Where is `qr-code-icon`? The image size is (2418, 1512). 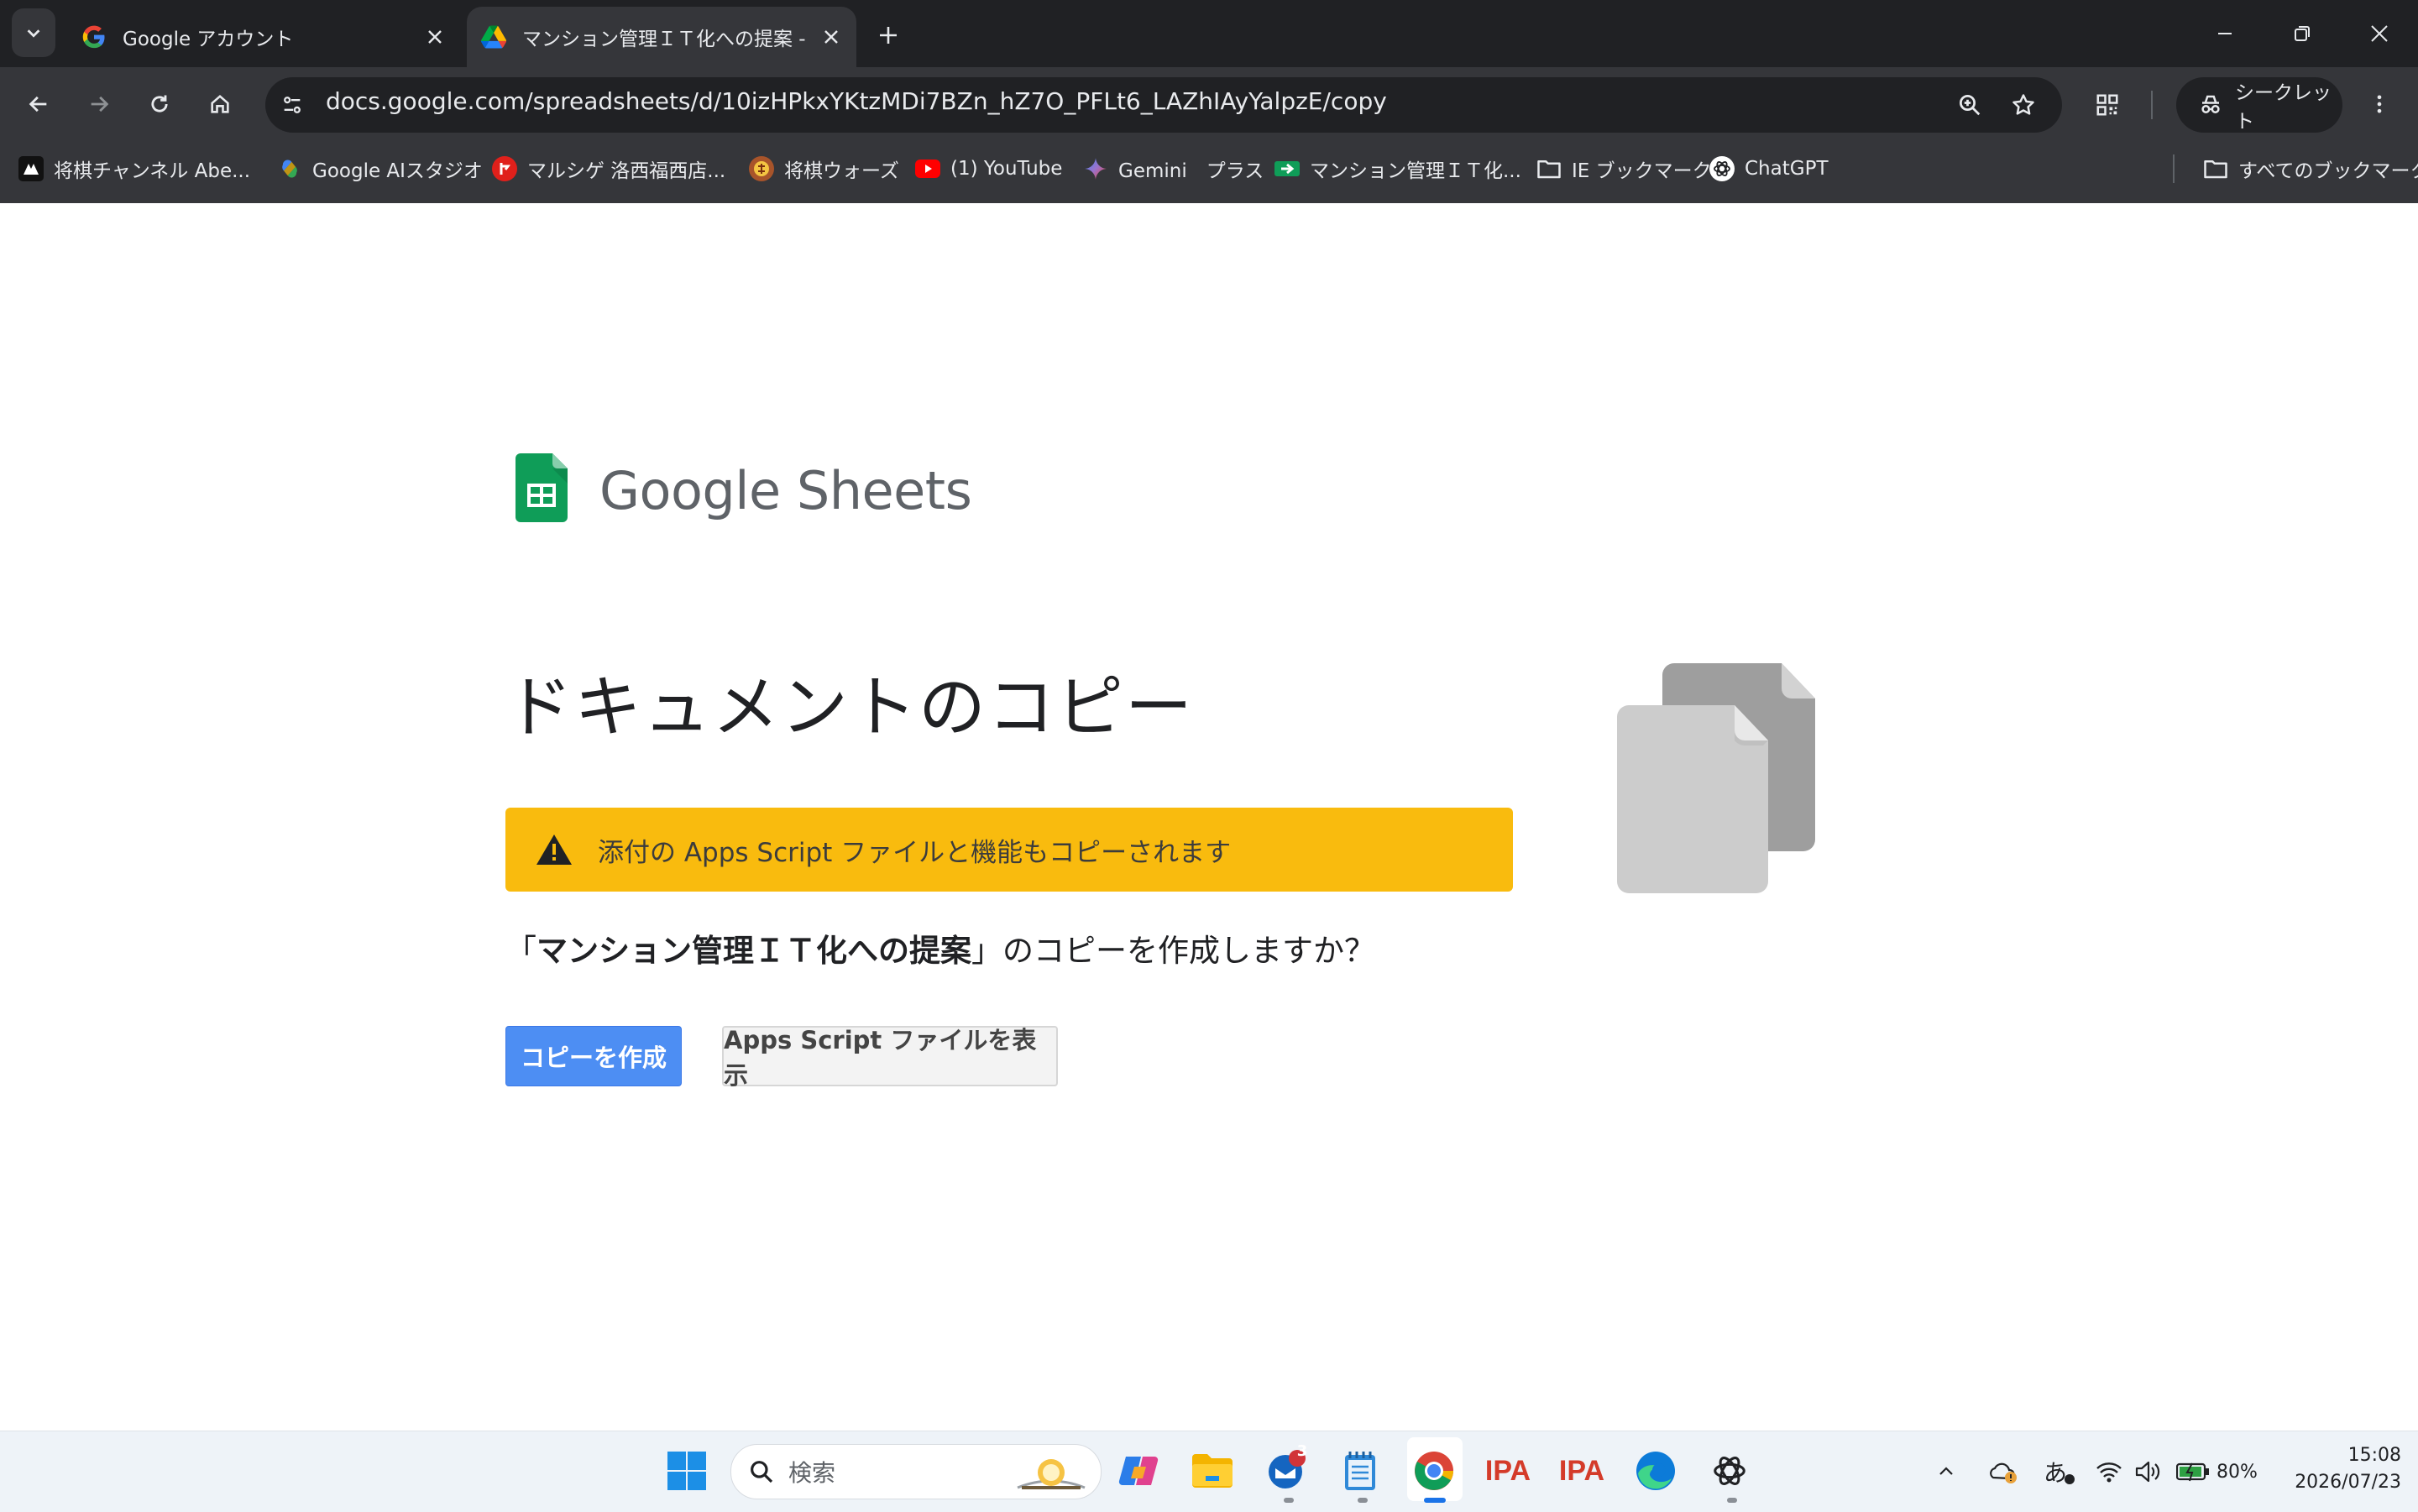
qr-code-icon is located at coordinates (2107, 105).